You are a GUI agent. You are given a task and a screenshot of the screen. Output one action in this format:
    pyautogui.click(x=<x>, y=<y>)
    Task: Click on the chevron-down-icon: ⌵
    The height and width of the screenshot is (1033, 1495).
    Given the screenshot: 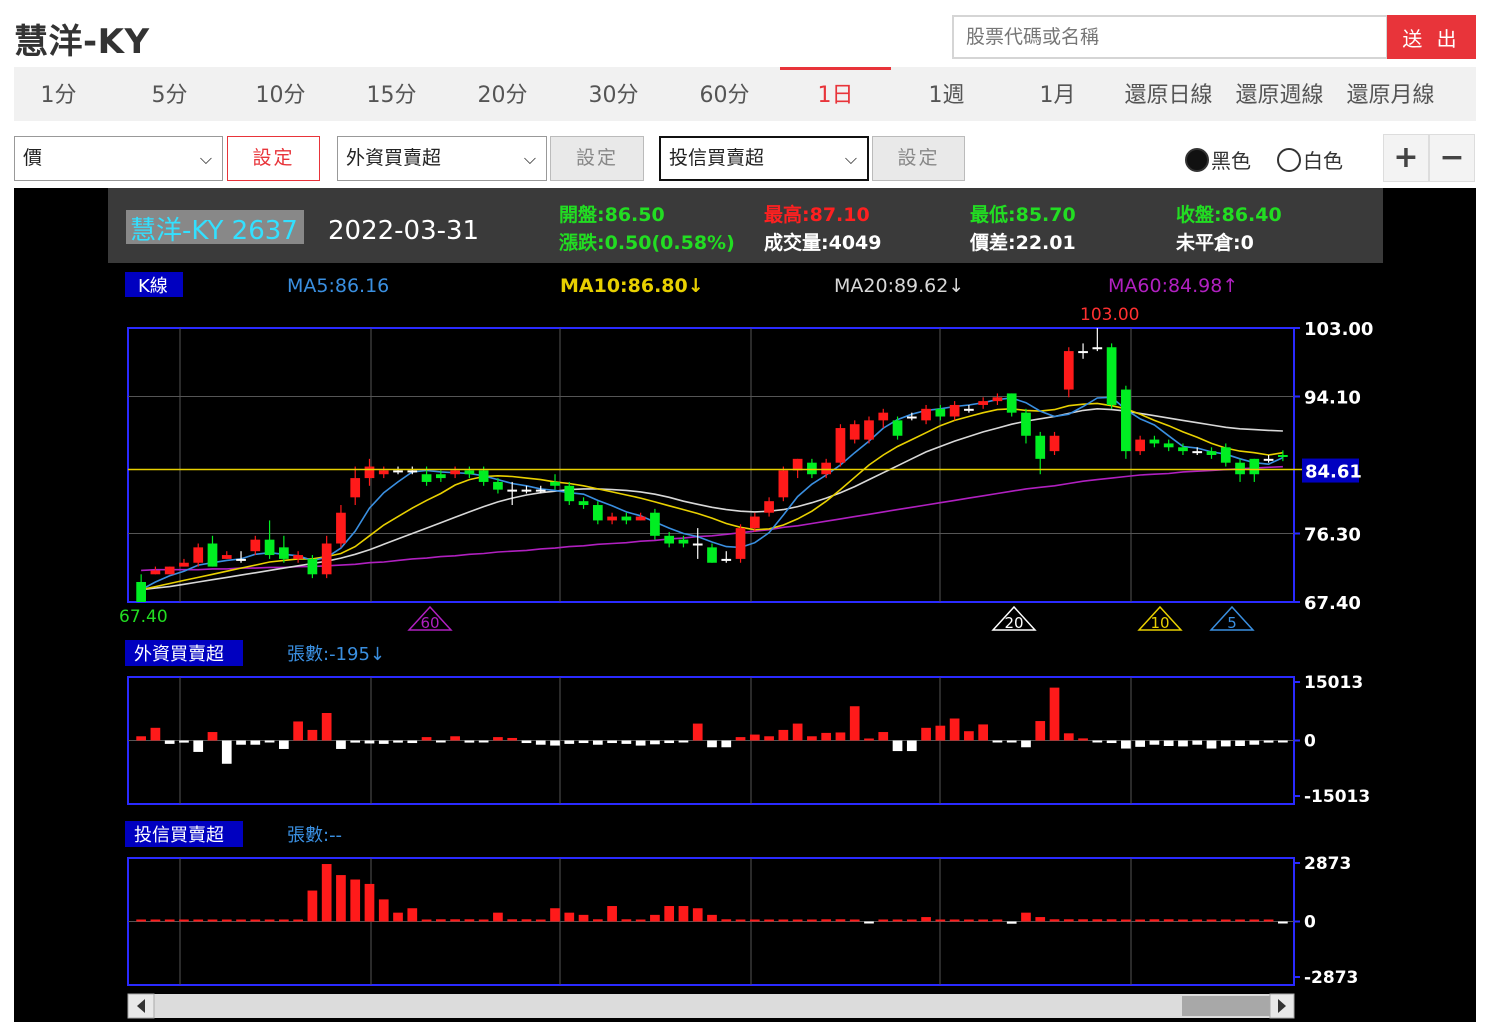 What is the action you would take?
    pyautogui.click(x=205, y=158)
    